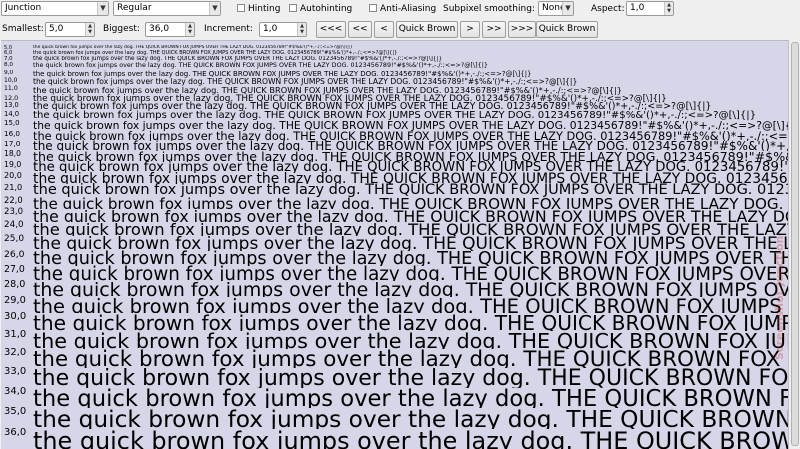 The image size is (800, 449). Describe the element at coordinates (15, 316) in the screenshot. I see `size-label: 30,0` at that location.